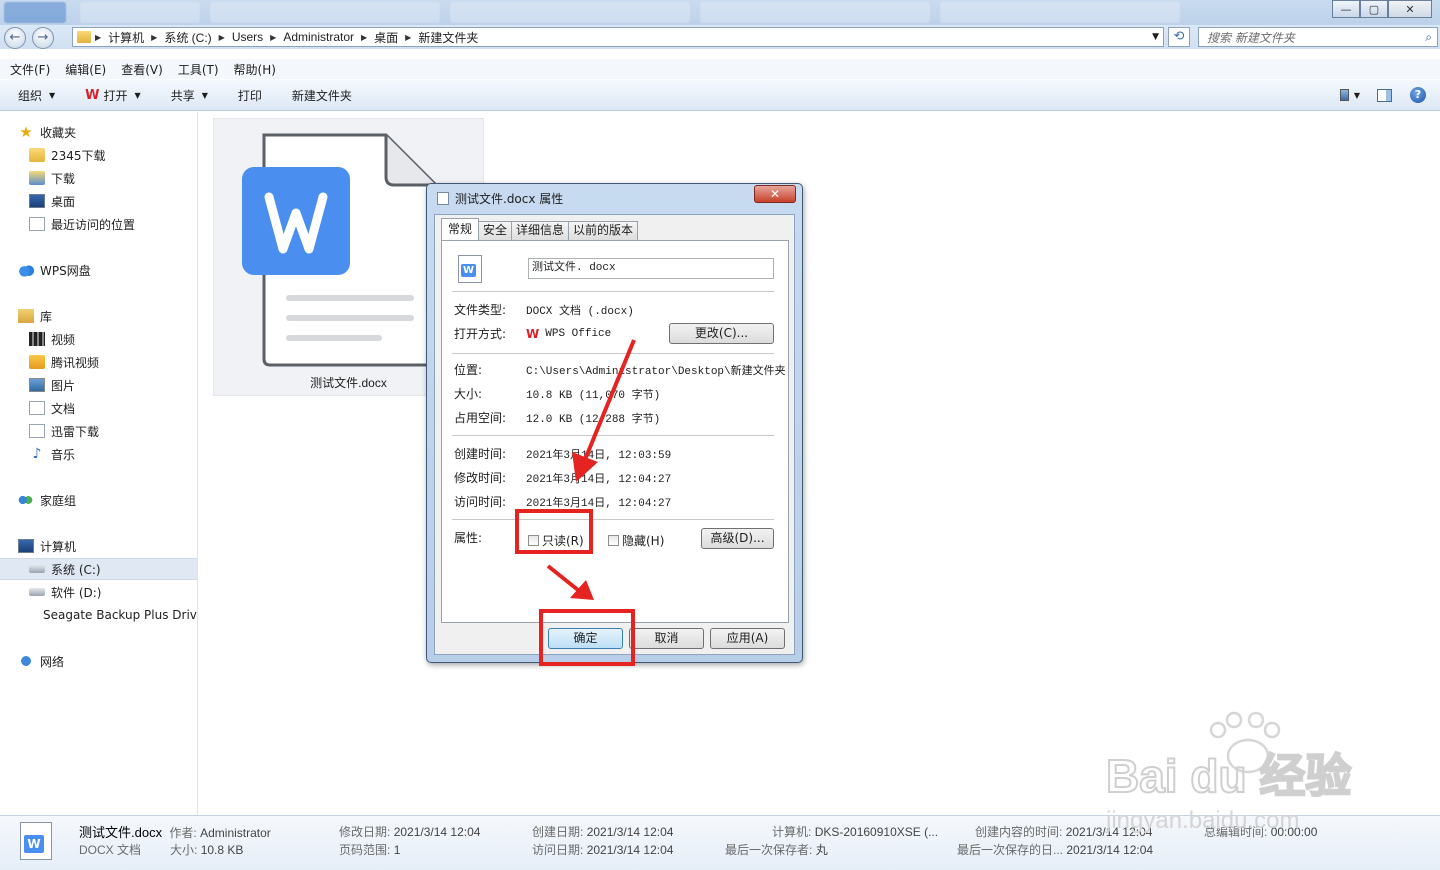 Image resolution: width=1440 pixels, height=870 pixels. Describe the element at coordinates (142, 69) in the screenshot. I see `menu-view: 查看(V)` at that location.